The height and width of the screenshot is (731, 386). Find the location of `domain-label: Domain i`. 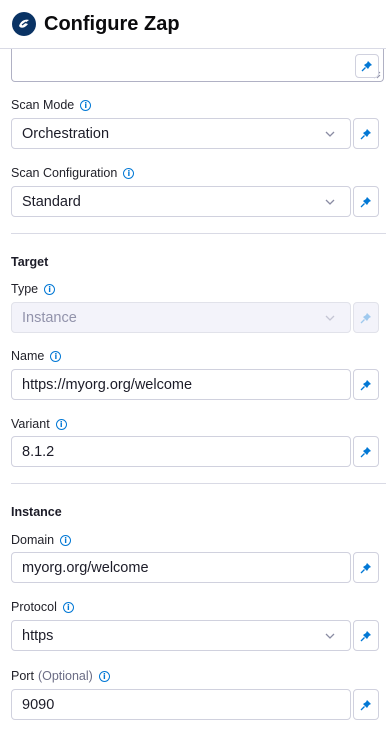

domain-label: Domain i is located at coordinates (41, 540).